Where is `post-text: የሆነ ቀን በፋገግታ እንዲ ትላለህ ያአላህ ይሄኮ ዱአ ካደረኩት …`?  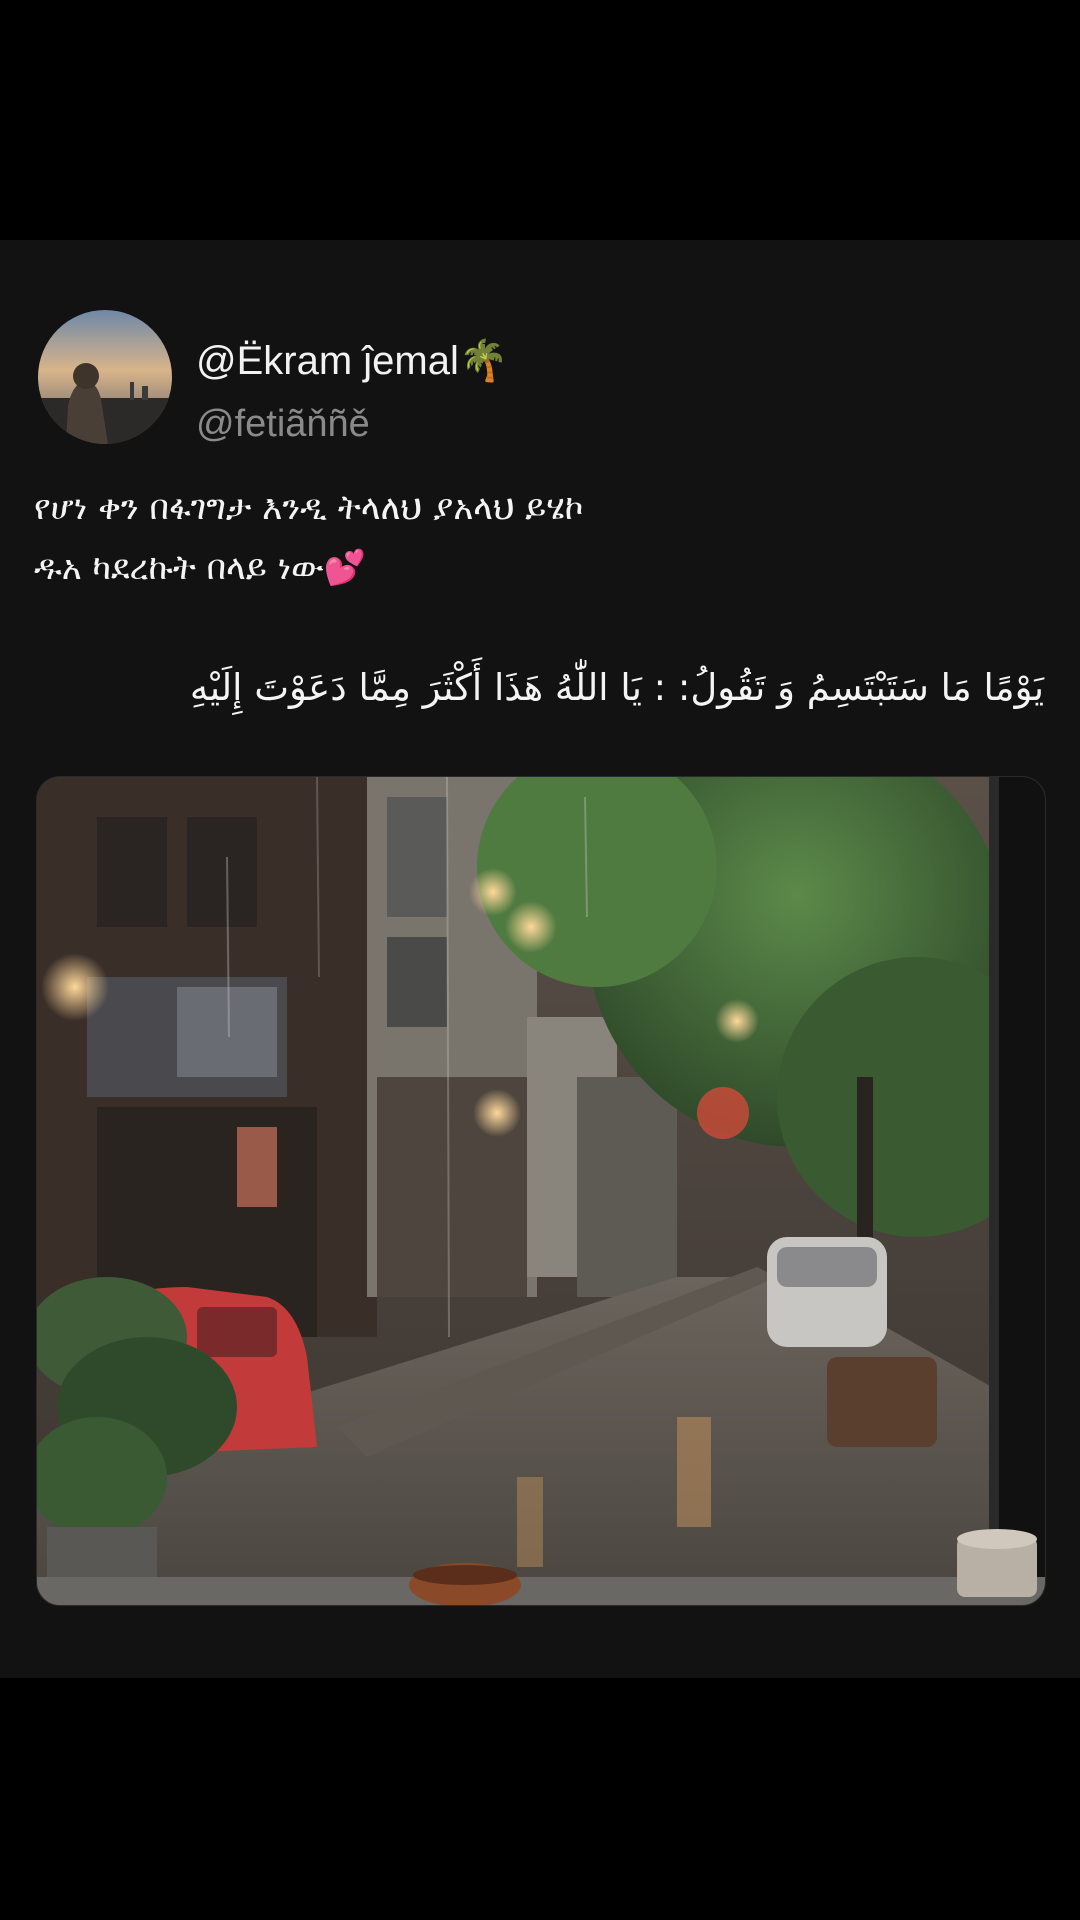
post-text: የሆነ ቀን በፋገግታ እንዲ ትላለህ ያአላህ ይሄኮ ዱአ ካደረኩት … is located at coordinates (539, 598).